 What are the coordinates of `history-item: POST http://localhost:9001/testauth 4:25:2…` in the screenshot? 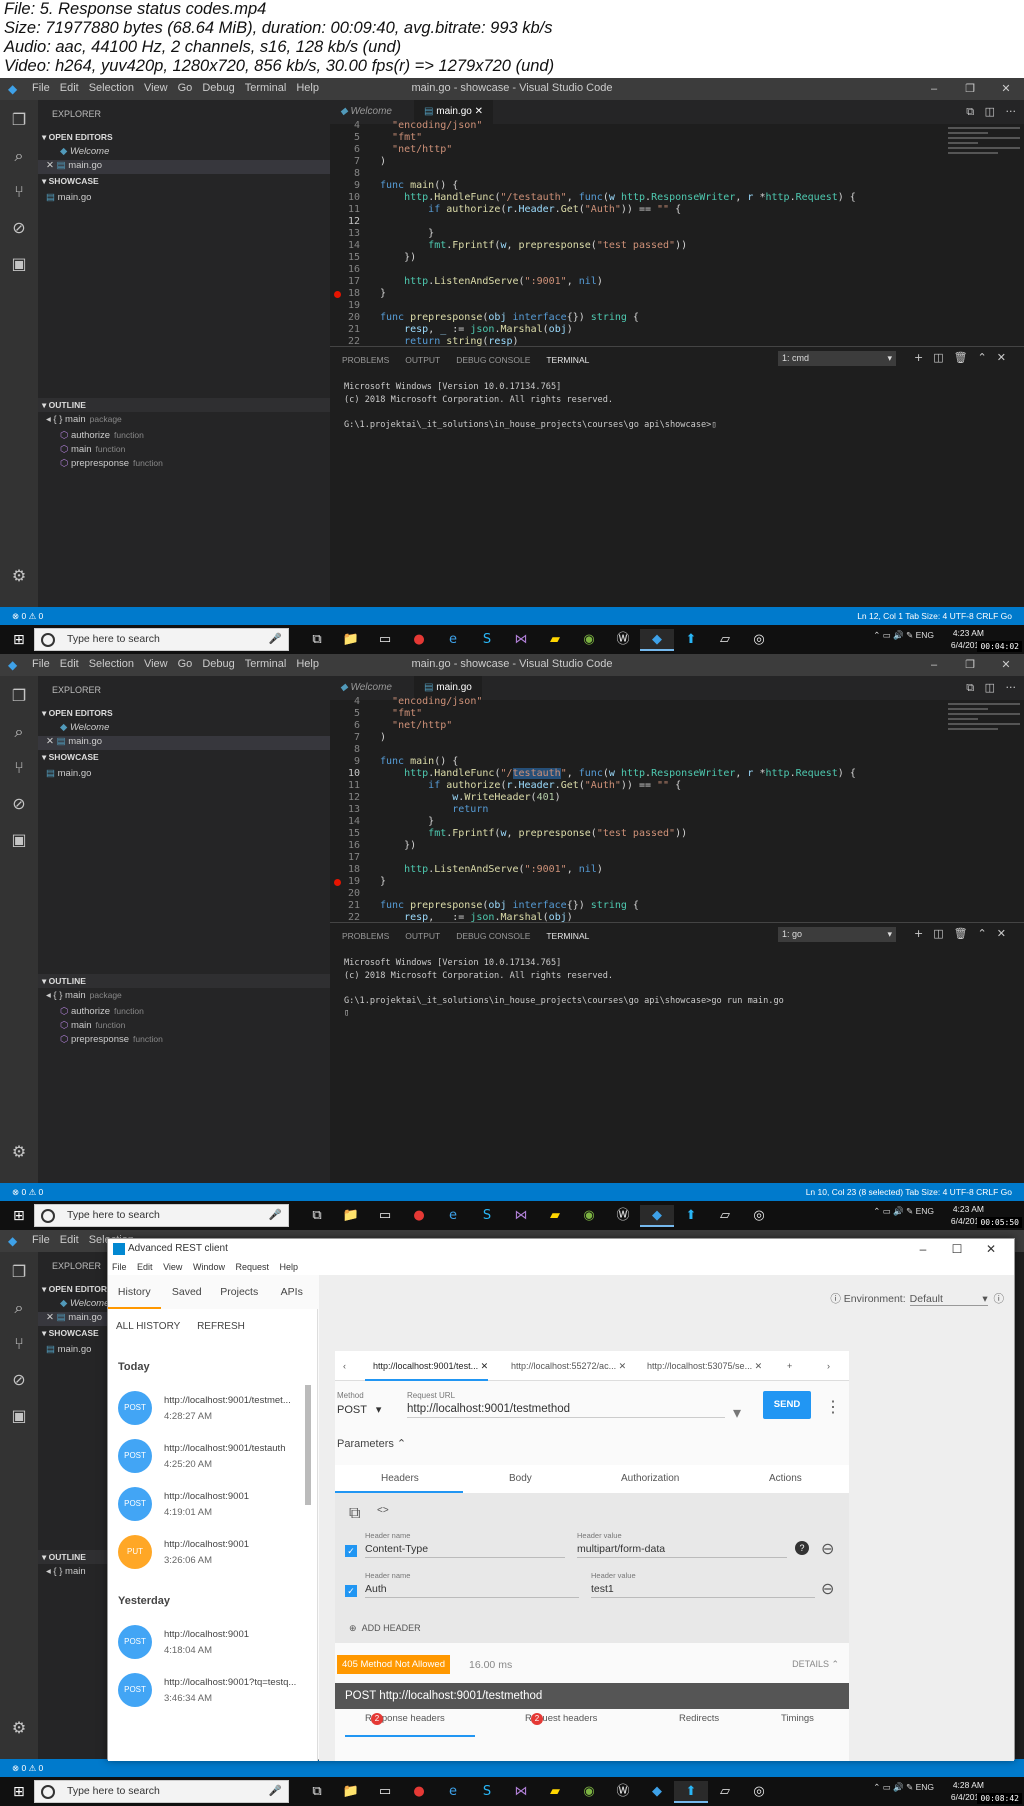 It's located at (213, 1461).